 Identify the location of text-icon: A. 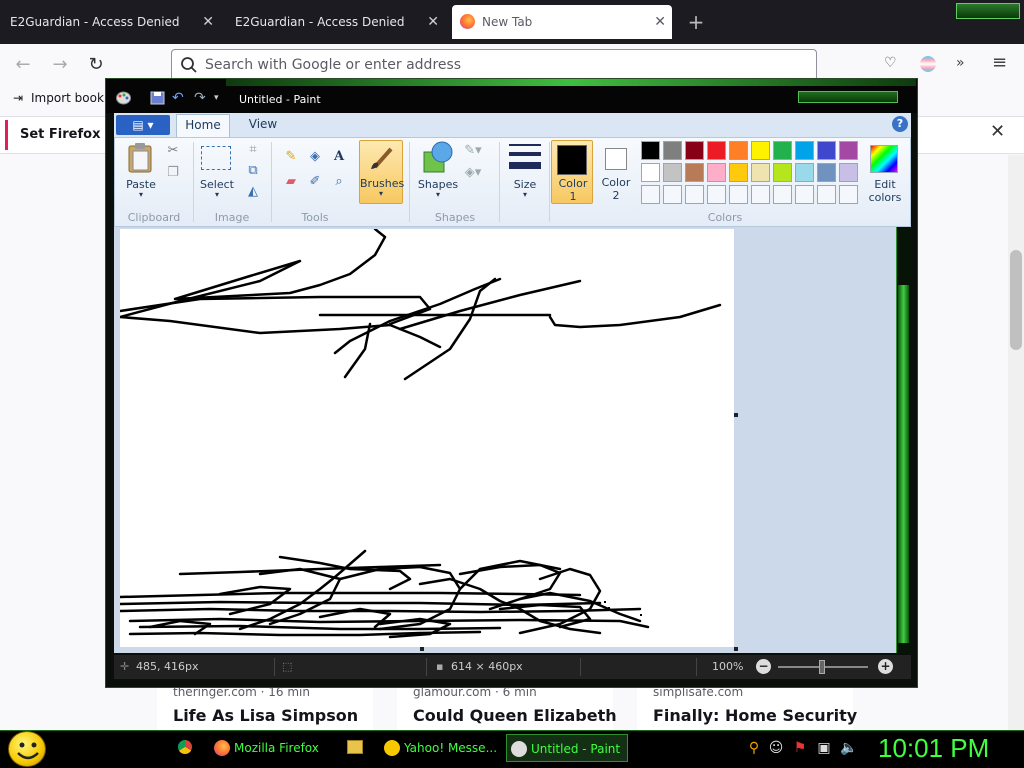
(339, 157).